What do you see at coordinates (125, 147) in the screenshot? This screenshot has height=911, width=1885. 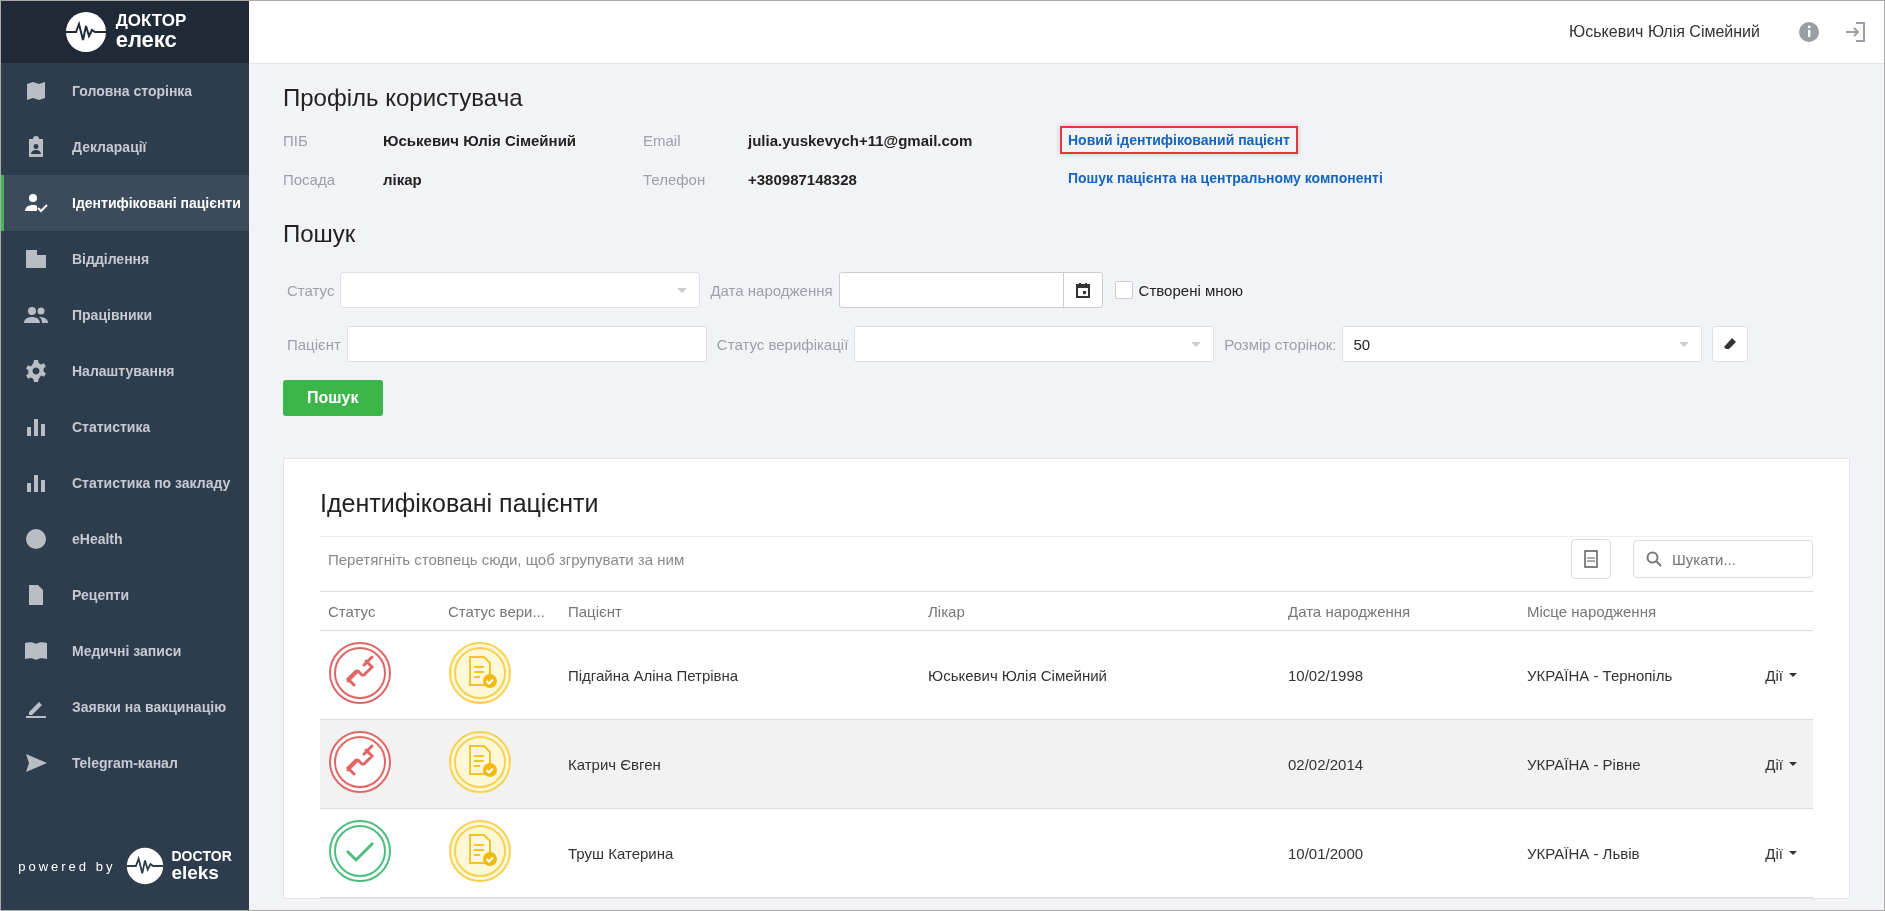 I see `sidebar-item: Декларації` at bounding box center [125, 147].